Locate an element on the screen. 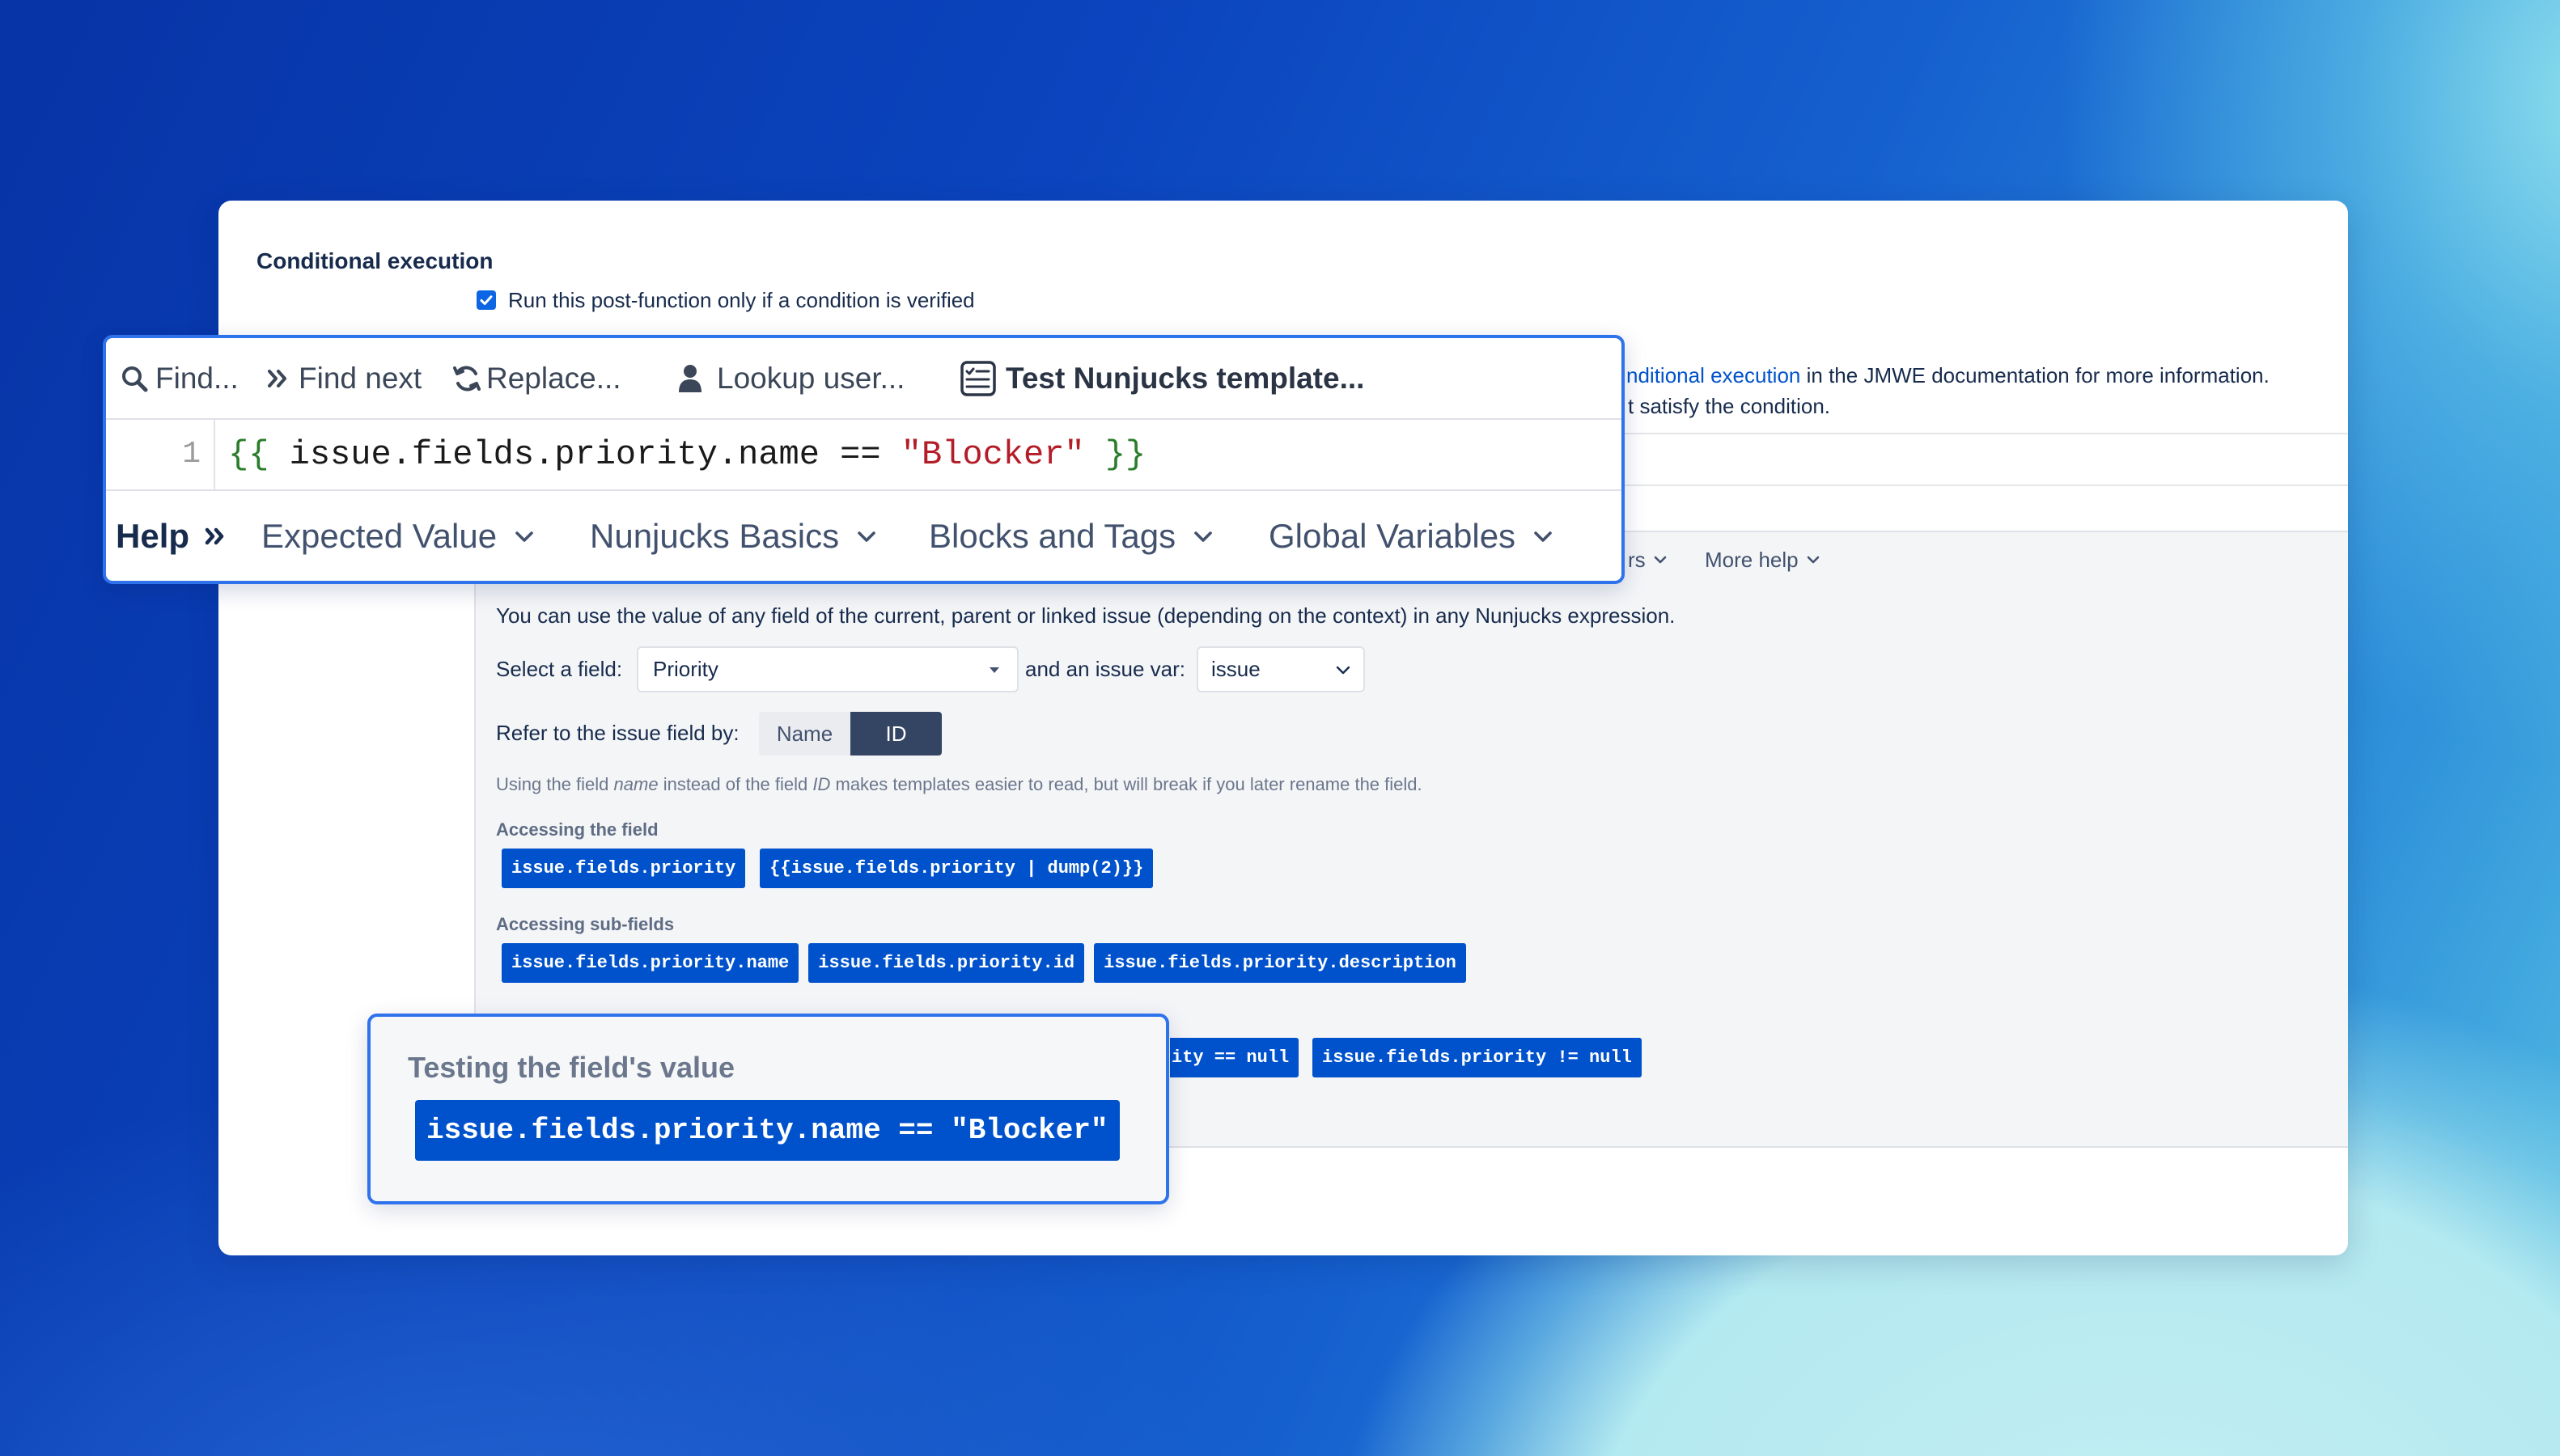 This screenshot has height=1456, width=2560. help-menu-label: More help is located at coordinates (1752, 560).